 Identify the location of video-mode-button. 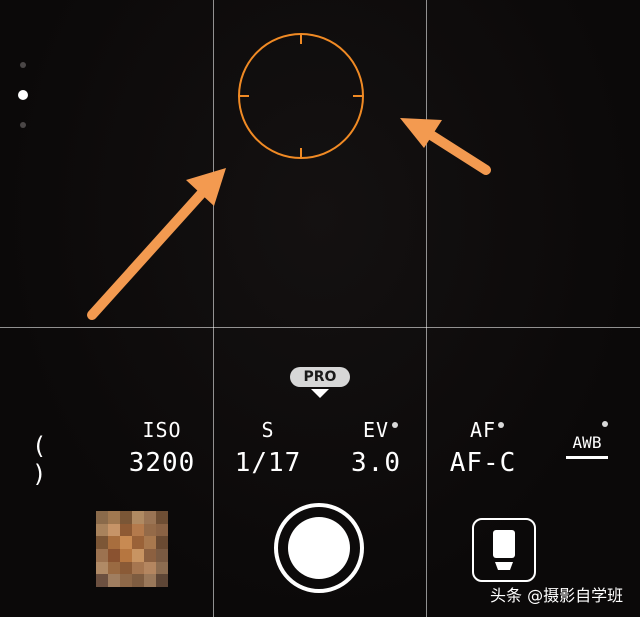
(504, 550).